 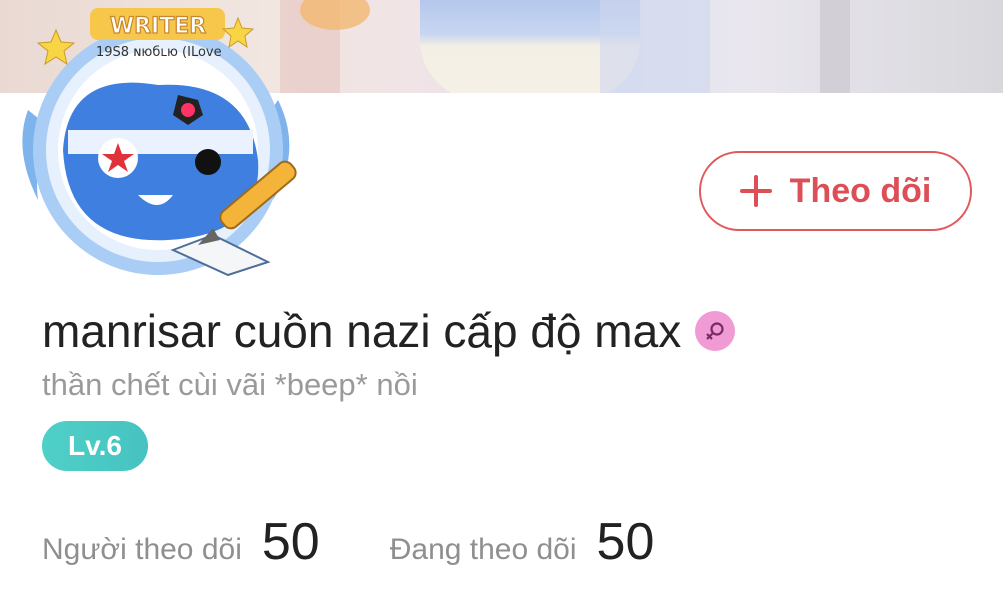 I want to click on follow-button-label: Theo dõi, so click(x=860, y=190).